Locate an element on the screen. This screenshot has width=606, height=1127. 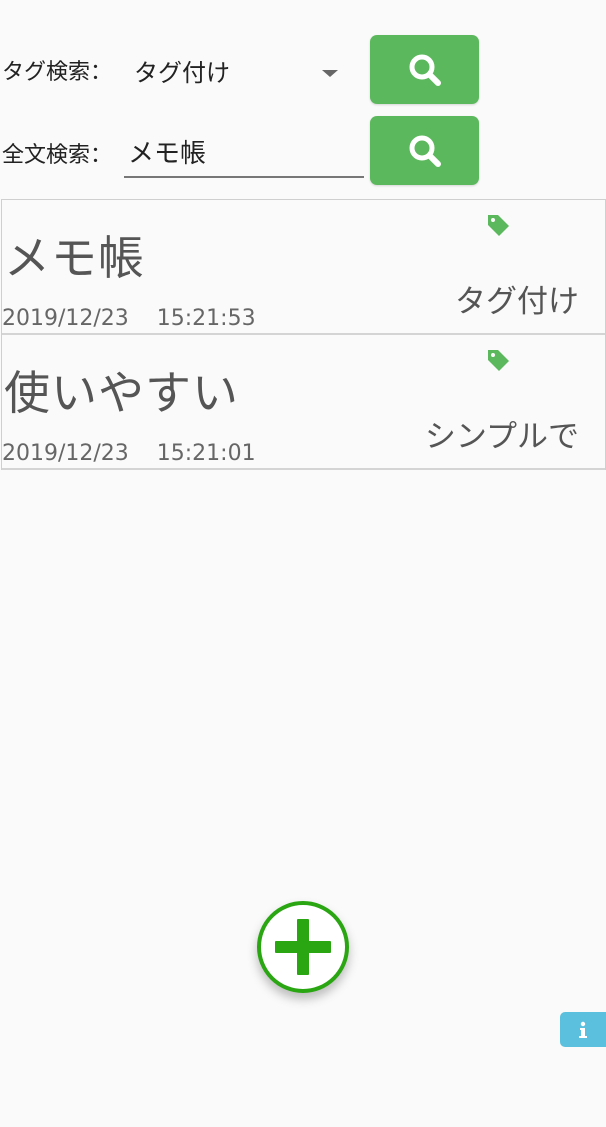
text-search-input is located at coordinates (244, 152).